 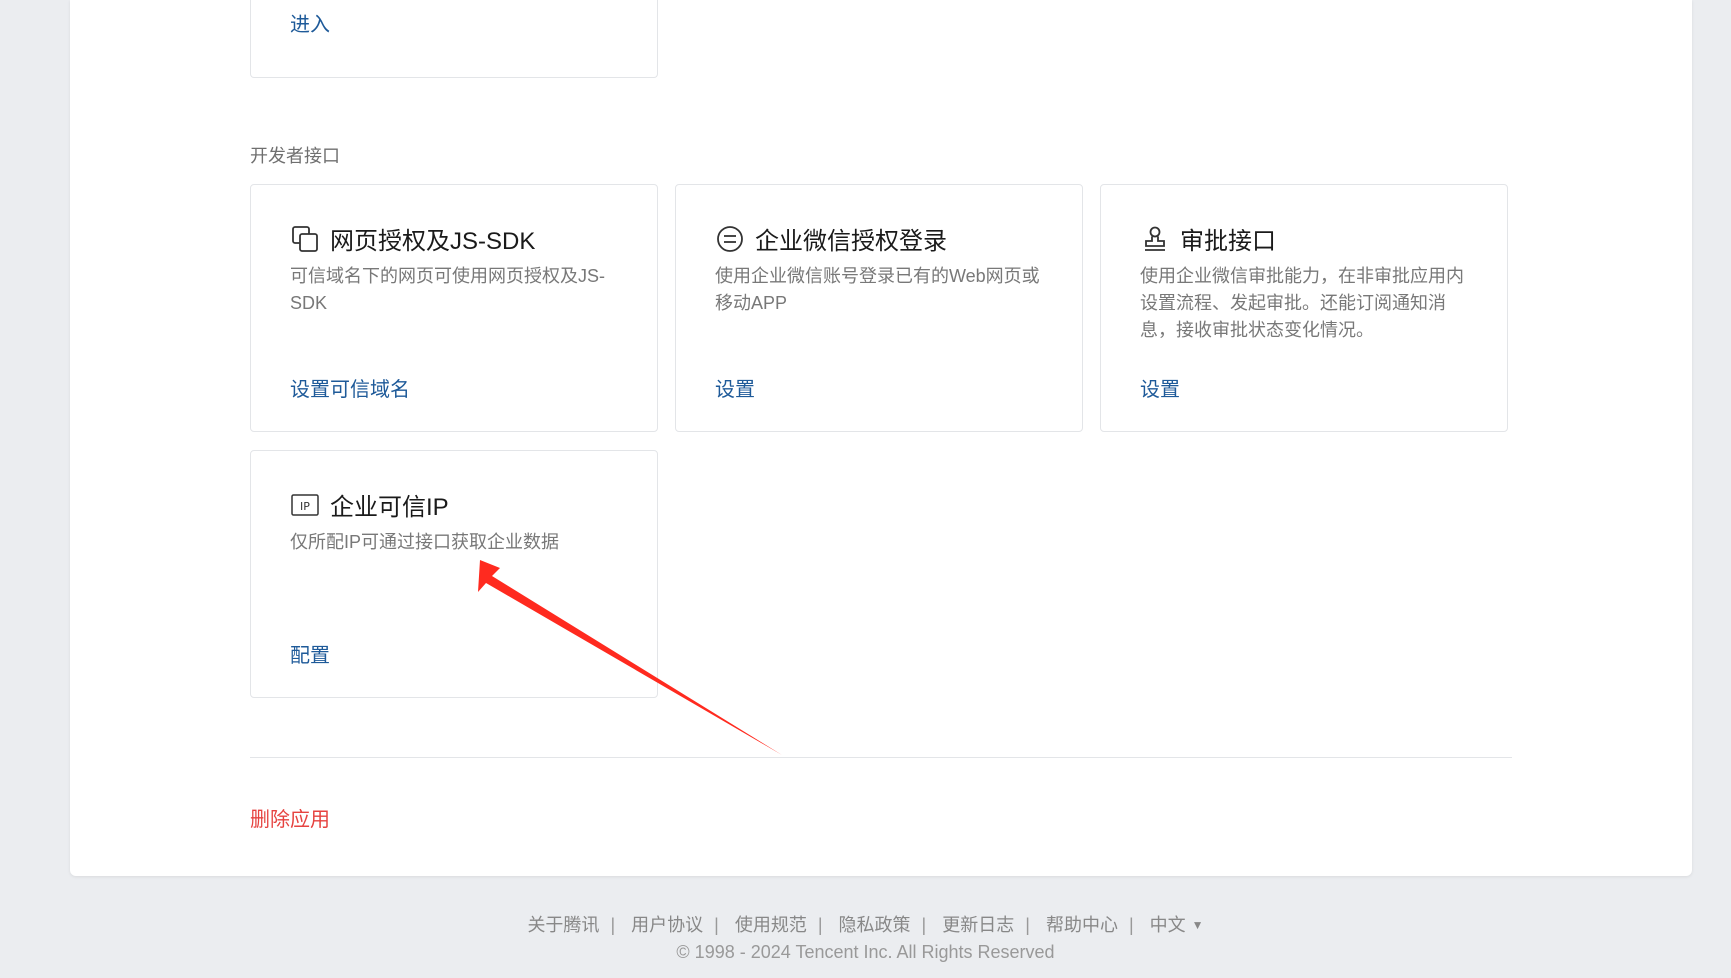 I want to click on card-title: 企业可信IP, so click(x=389, y=507).